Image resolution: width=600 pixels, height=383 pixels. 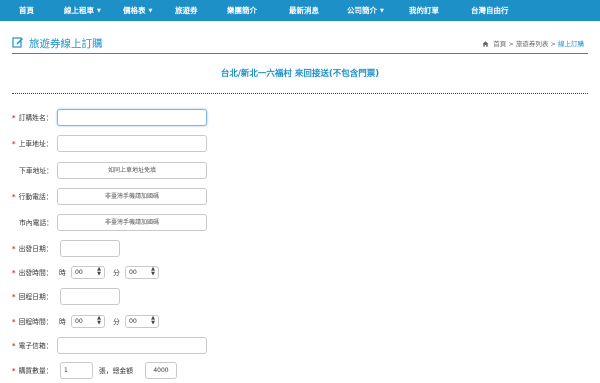 I want to click on form-row-return-date: * 回程日期：, so click(x=300, y=297).